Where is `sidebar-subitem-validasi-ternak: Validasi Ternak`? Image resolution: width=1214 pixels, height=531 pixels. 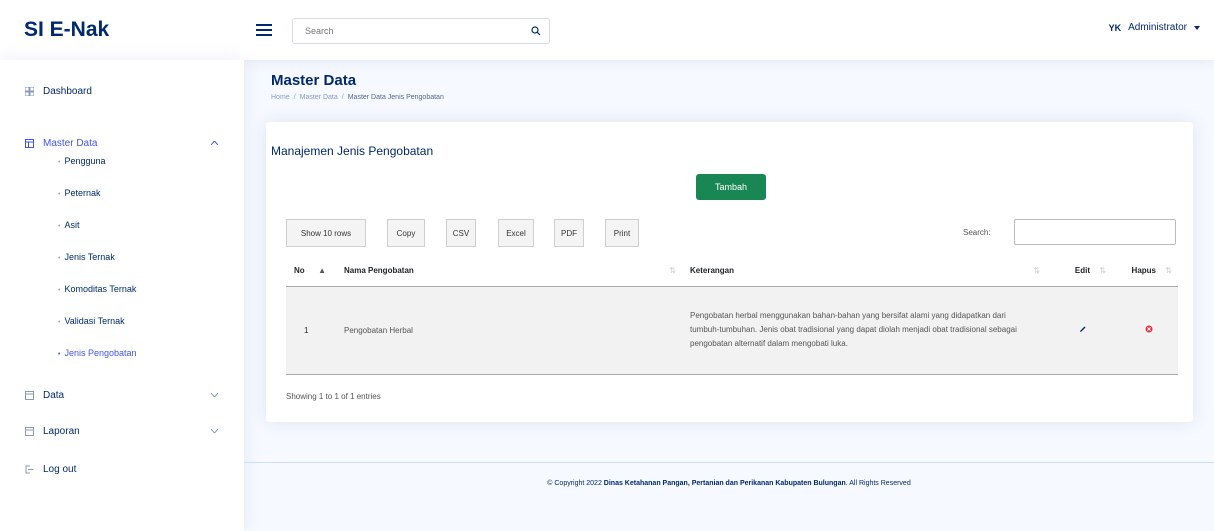
sidebar-subitem-validasi-ternak: Validasi Ternak is located at coordinates (91, 321).